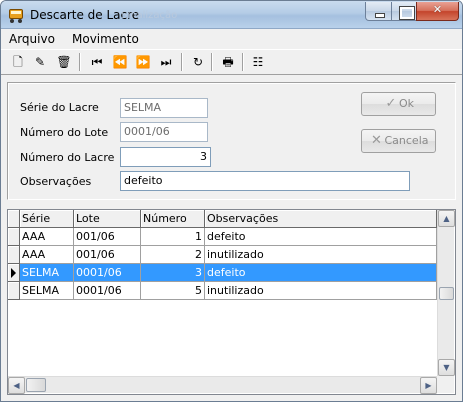 This screenshot has height=402, width=463. I want to click on vertical-scroll-thumb, so click(446, 293).